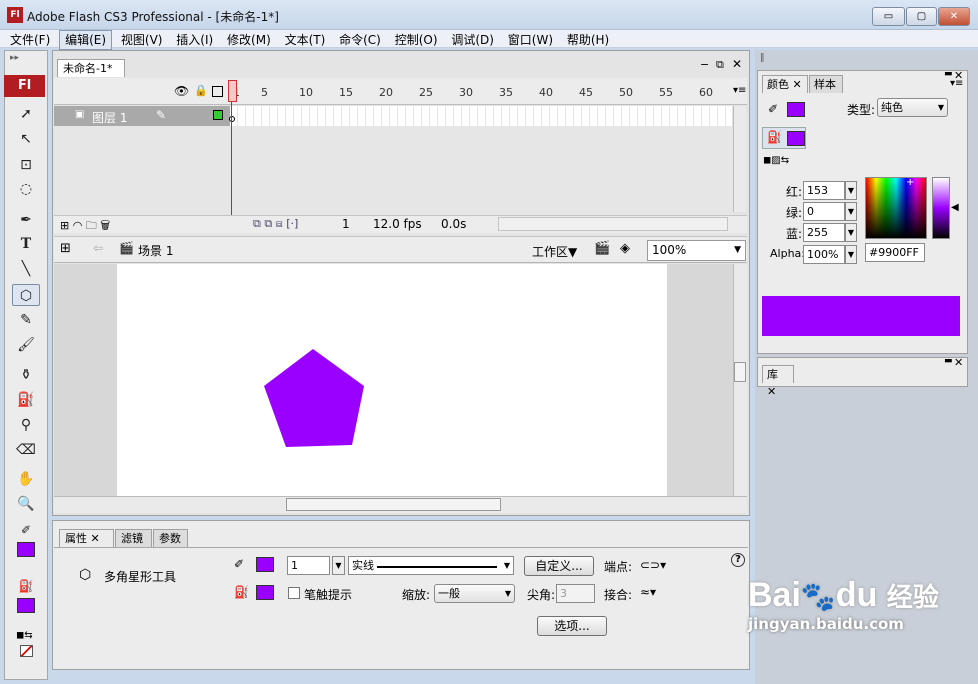 The height and width of the screenshot is (684, 978). Describe the element at coordinates (948, 361) in the screenshot. I see `library-minimize-icon: ▬` at that location.